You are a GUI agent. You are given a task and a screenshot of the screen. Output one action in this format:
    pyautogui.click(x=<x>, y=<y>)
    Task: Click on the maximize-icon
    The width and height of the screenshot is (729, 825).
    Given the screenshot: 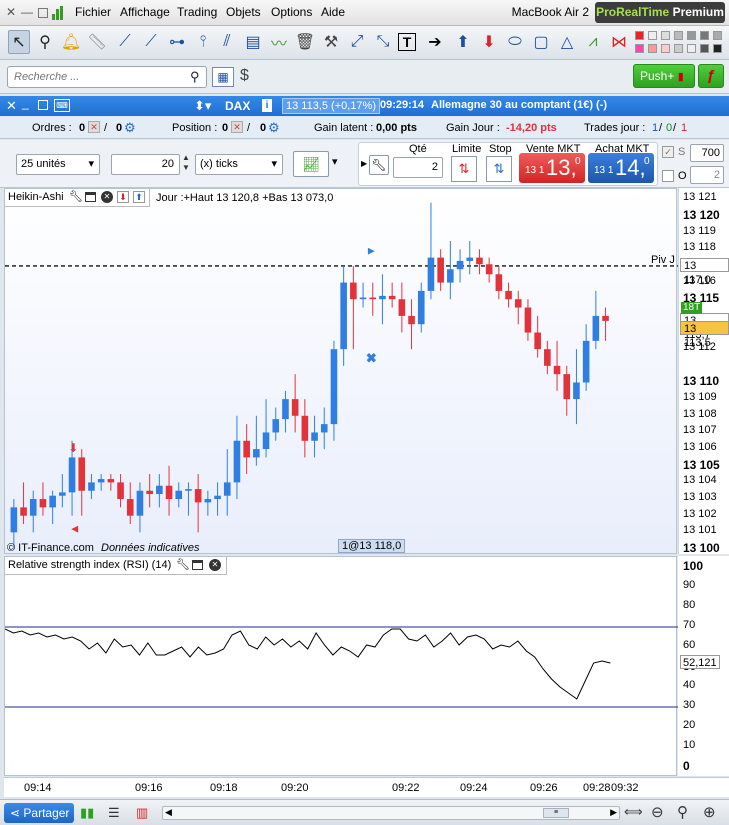 What is the action you would take?
    pyautogui.click(x=43, y=13)
    